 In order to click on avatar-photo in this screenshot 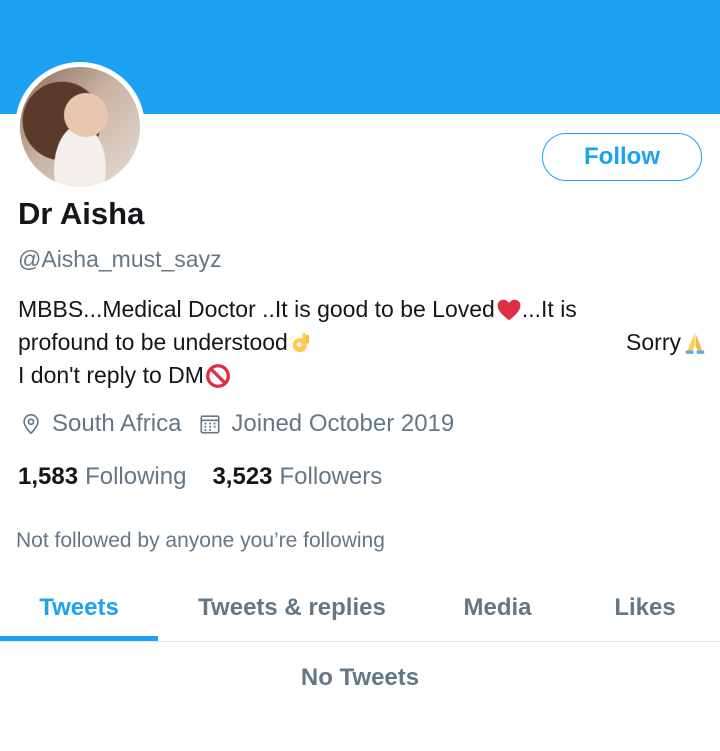, I will do `click(80, 127)`.